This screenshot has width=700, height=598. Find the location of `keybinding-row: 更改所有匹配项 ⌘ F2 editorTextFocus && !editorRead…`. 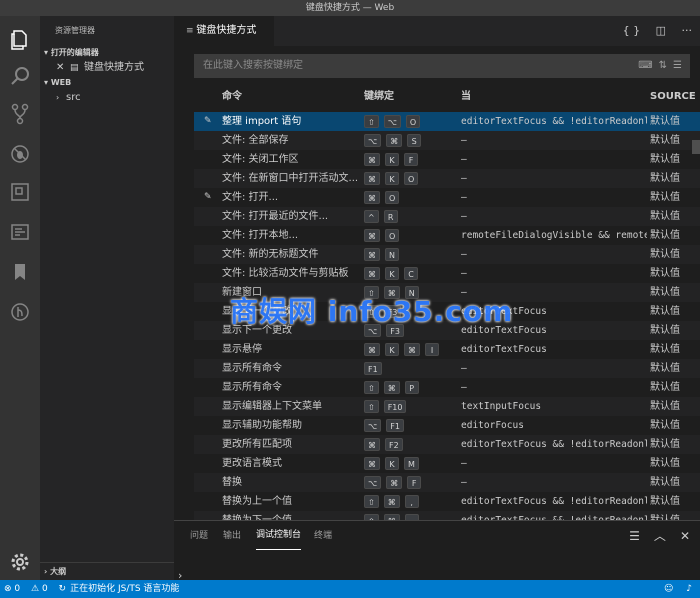

keybinding-row: 更改所有匹配项 ⌘ F2 editorTextFocus && !editorRead… is located at coordinates (447, 444).